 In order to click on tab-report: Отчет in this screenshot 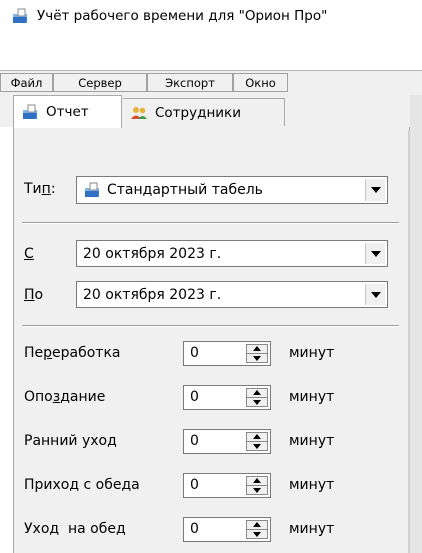, I will do `click(67, 111)`.